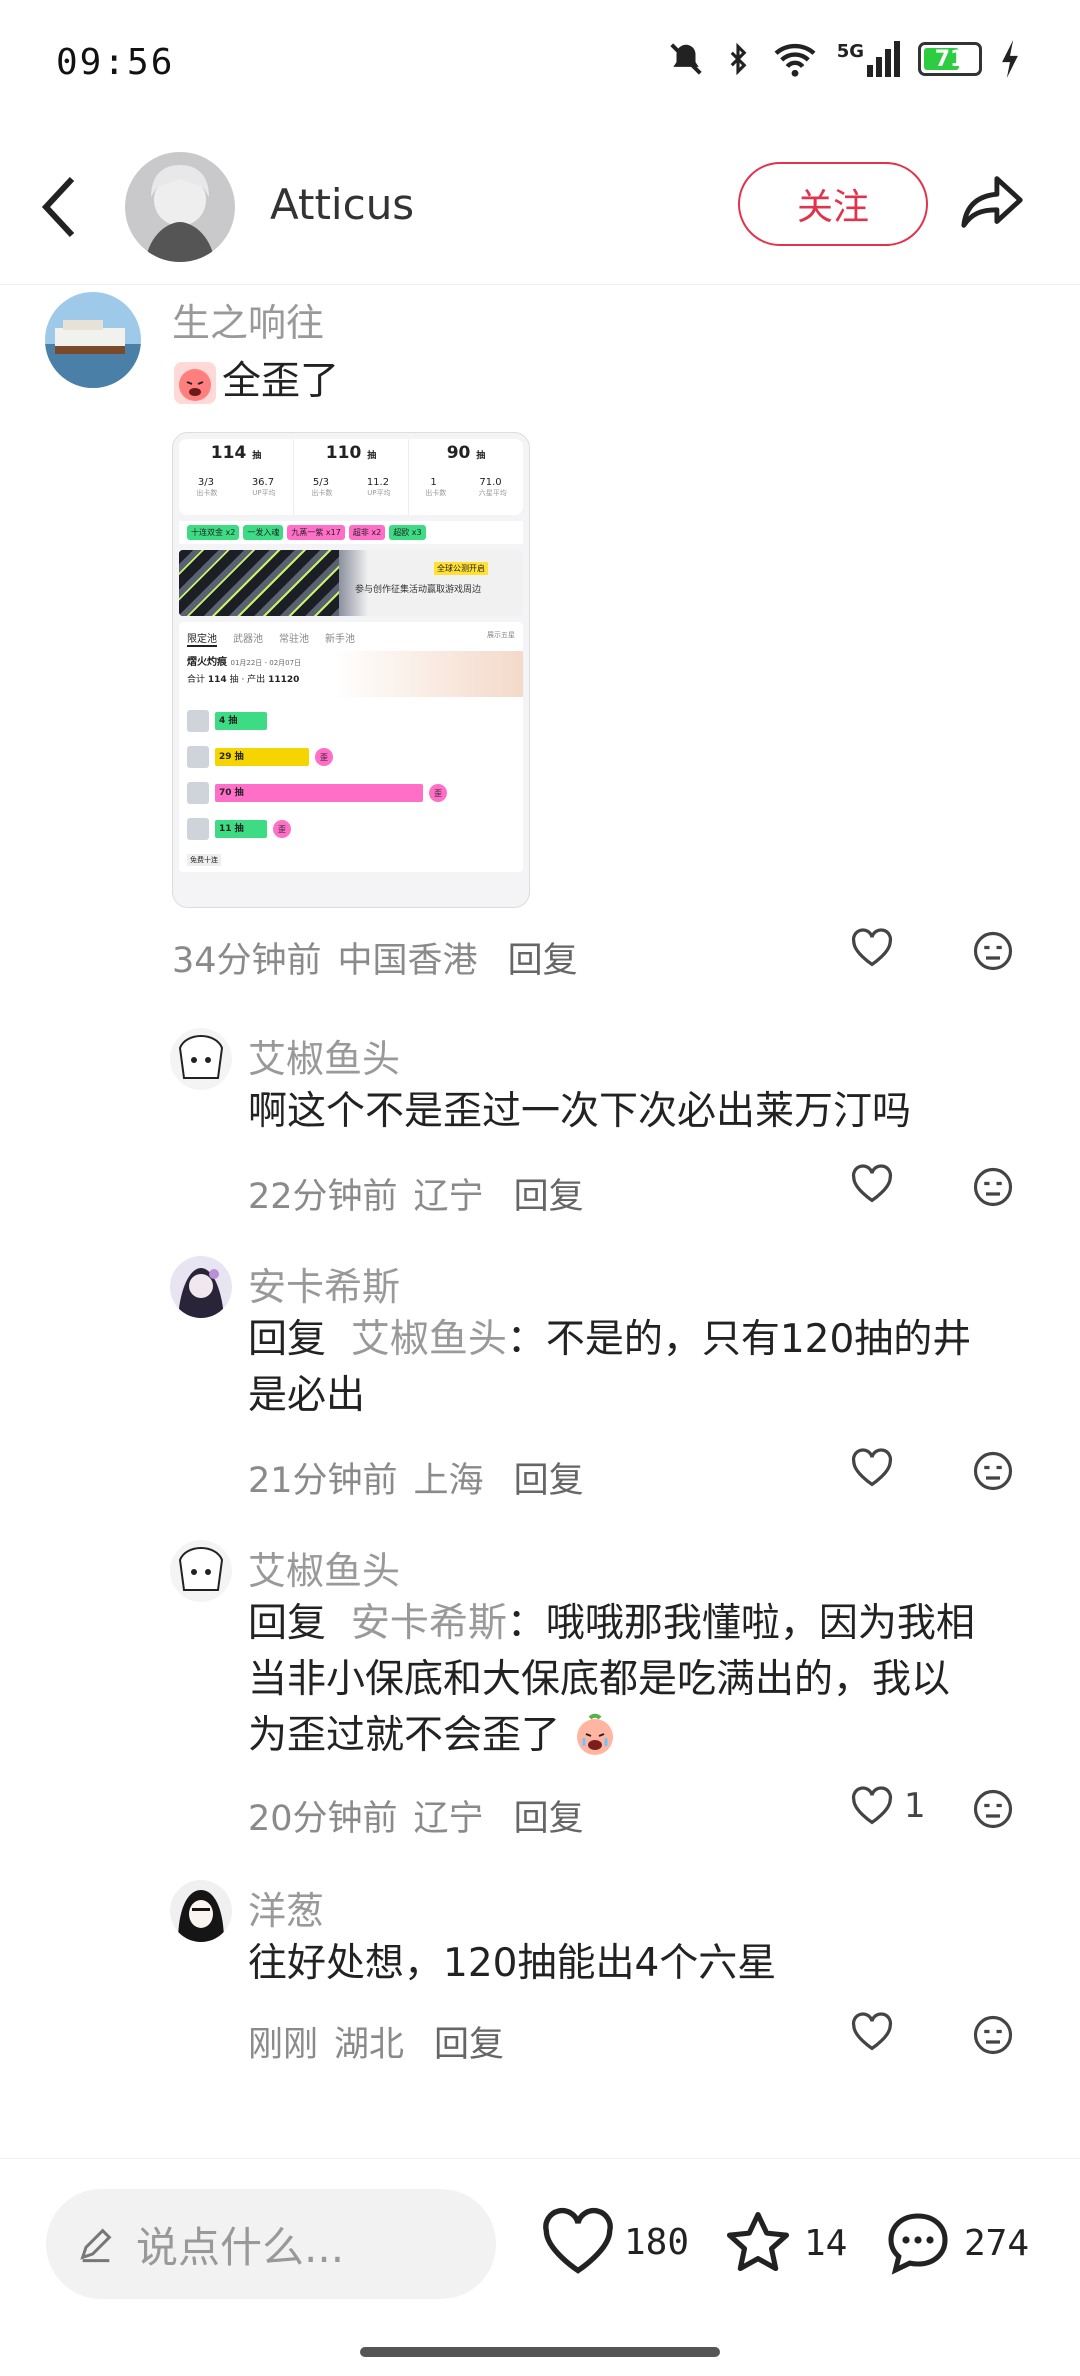 This screenshot has width=1080, height=2376. Describe the element at coordinates (540, 2352) in the screenshot. I see `home-indicator` at that location.